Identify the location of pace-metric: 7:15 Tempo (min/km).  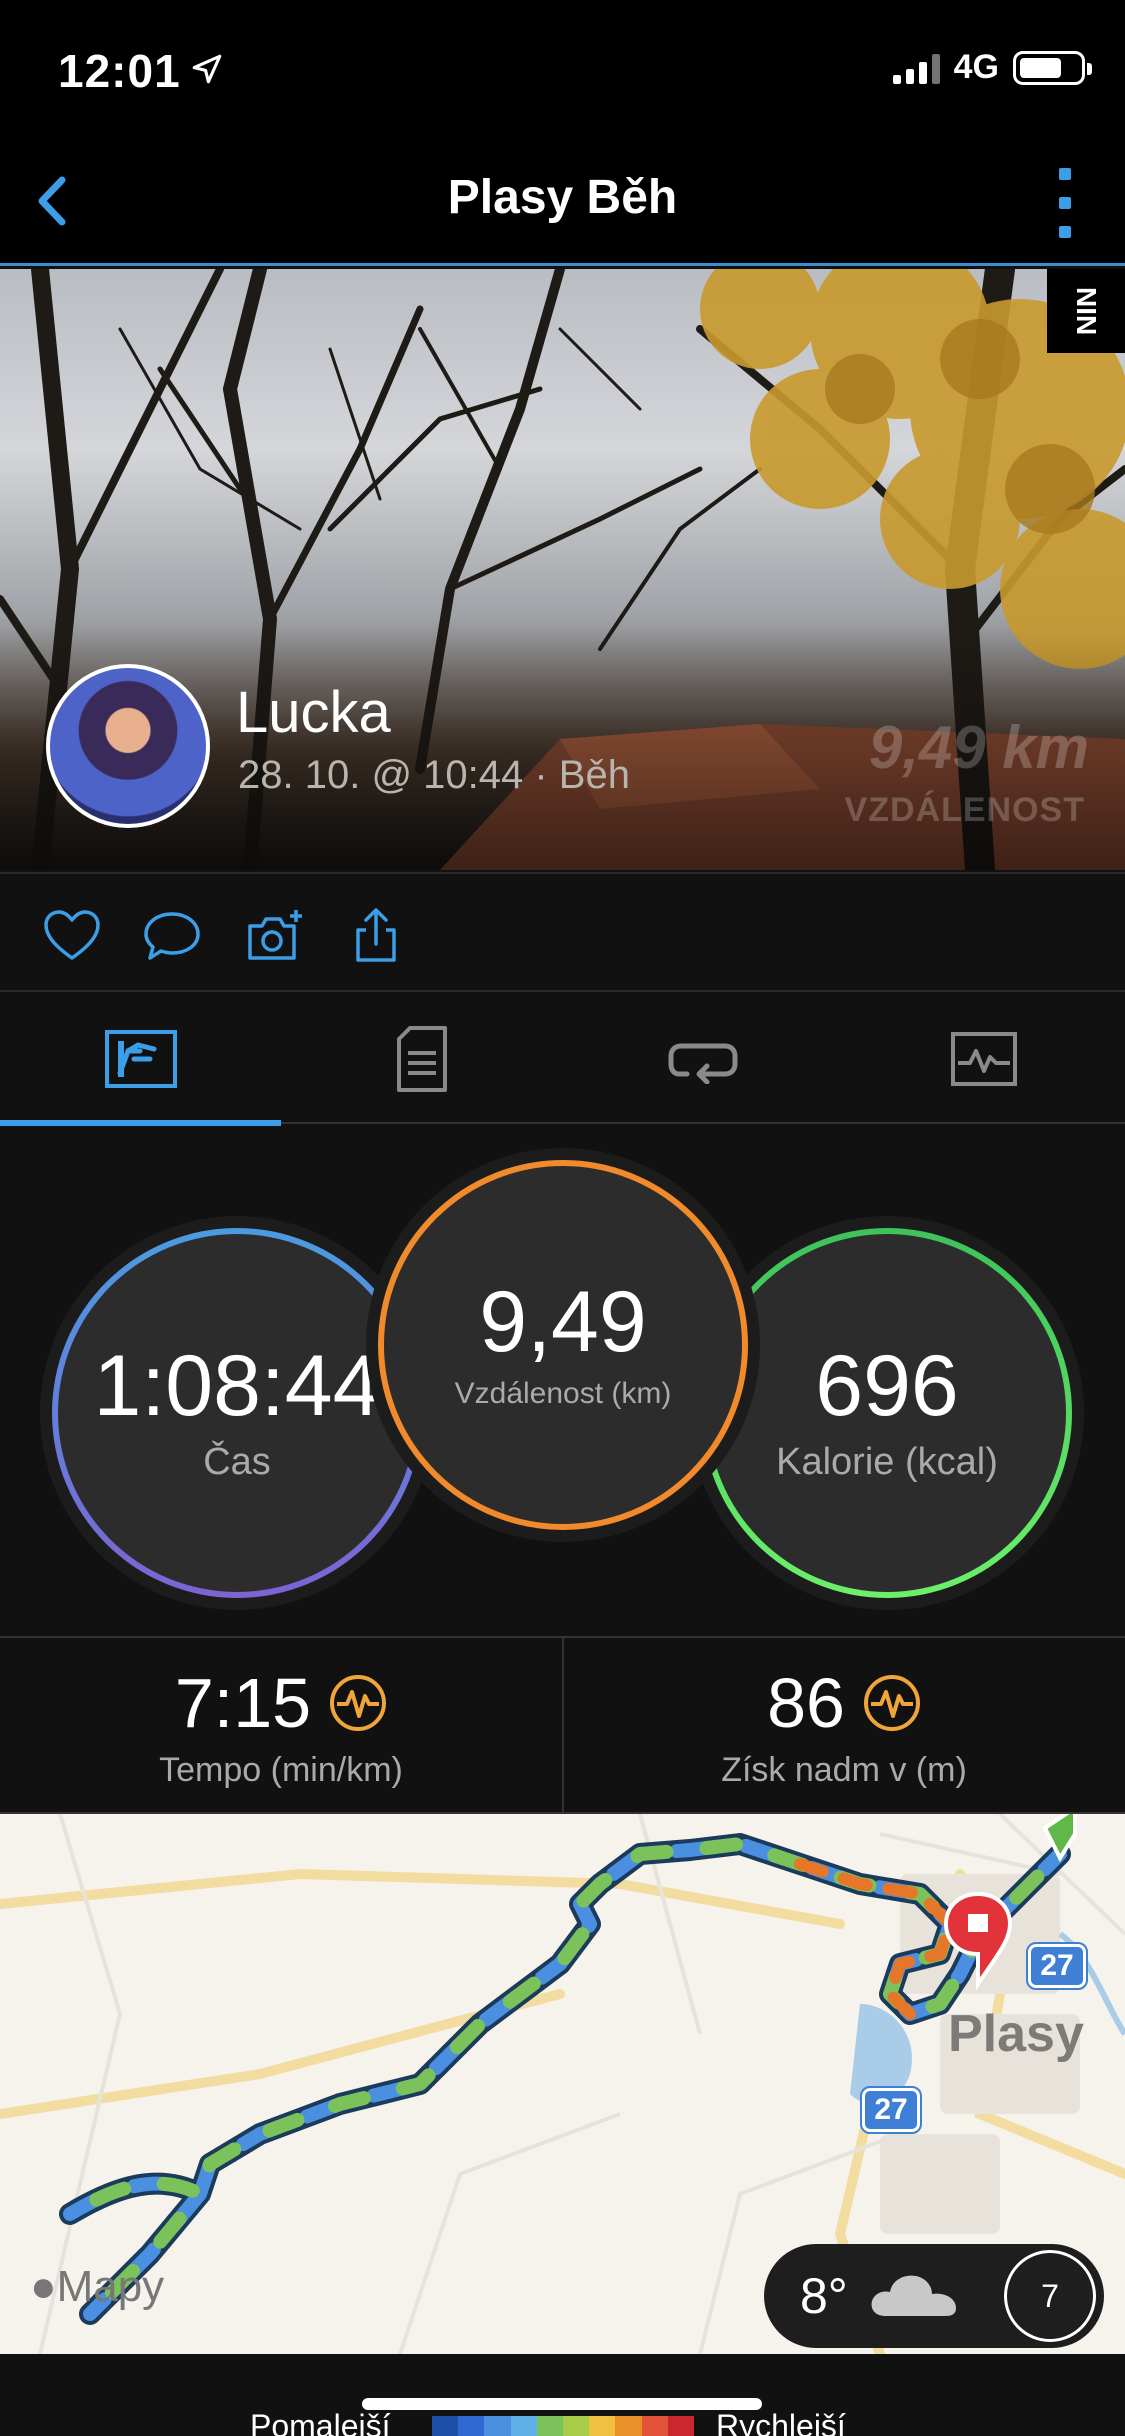
(281, 1726).